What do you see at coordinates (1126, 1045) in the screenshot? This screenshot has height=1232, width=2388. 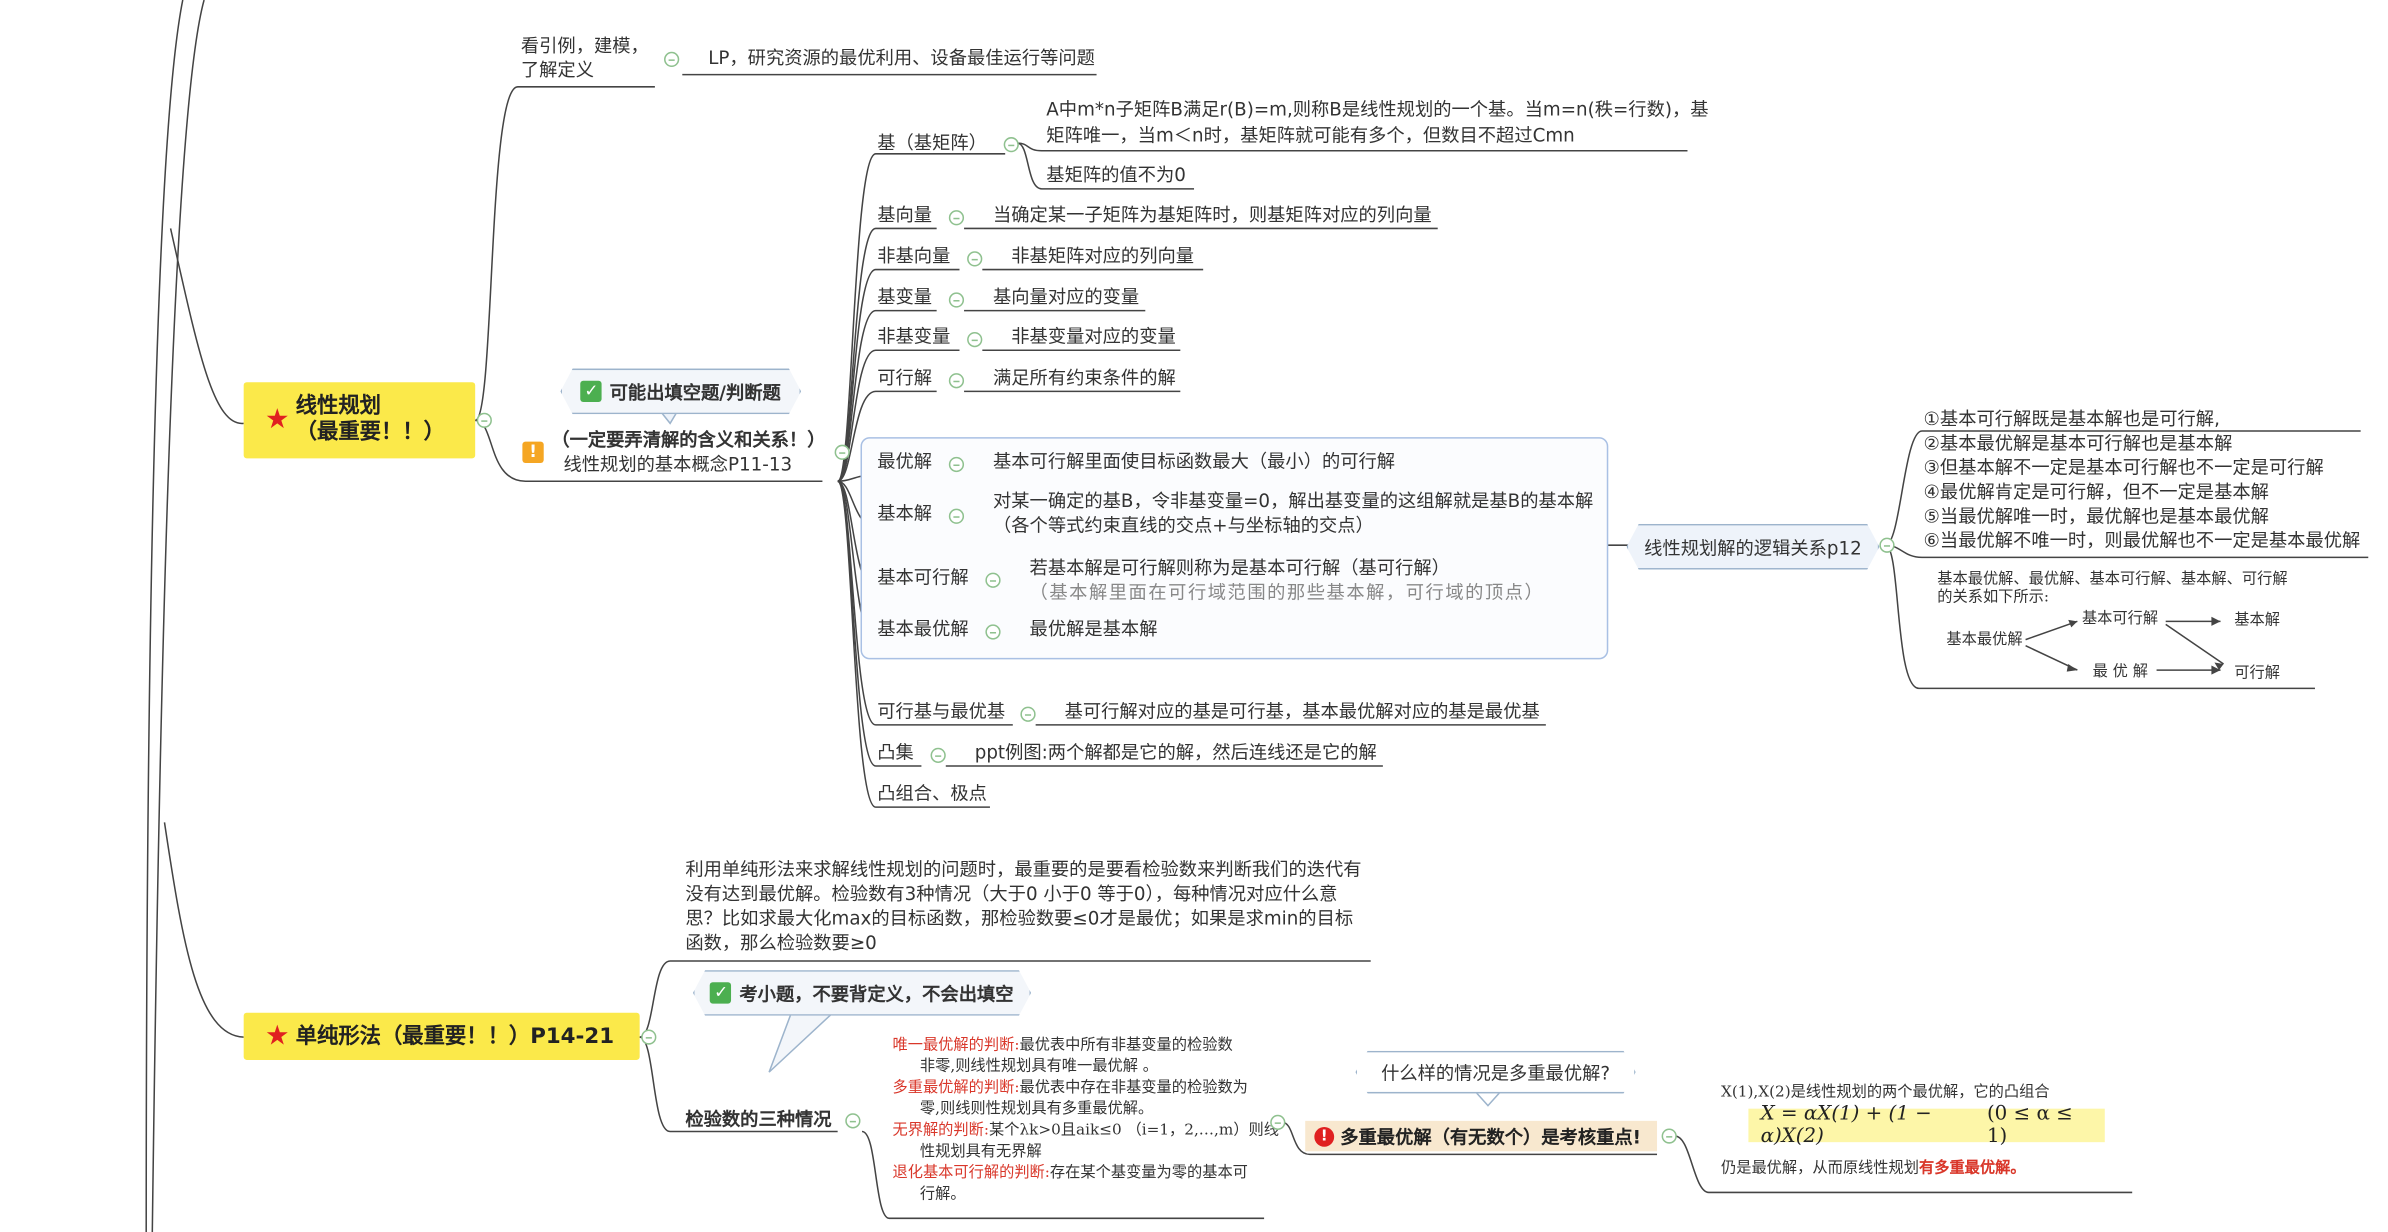 I see `case-text: 最优表中所有非基变量的检验数` at bounding box center [1126, 1045].